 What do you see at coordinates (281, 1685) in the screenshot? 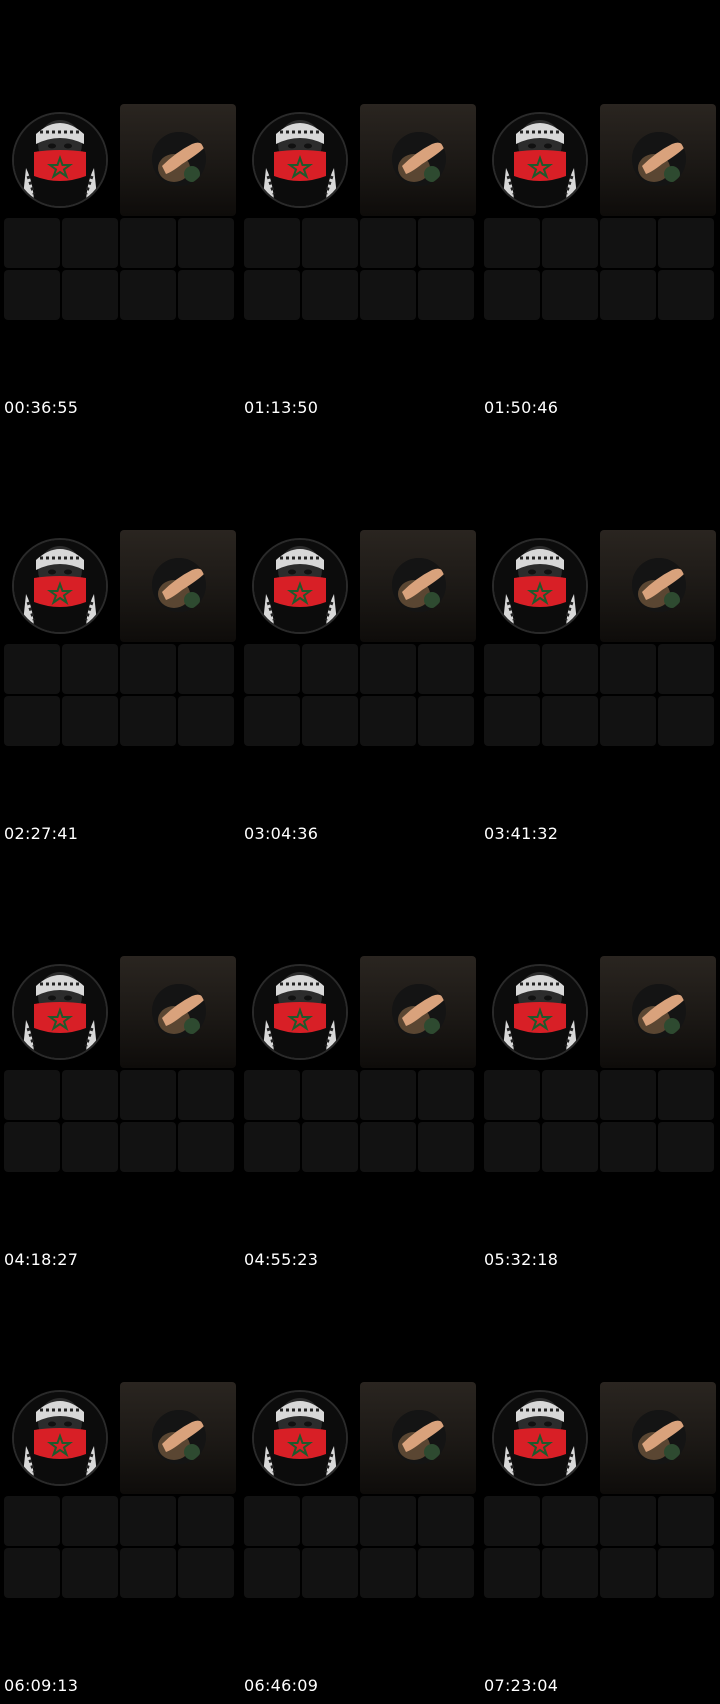
I see `frame-timestamp: 06:46:09` at bounding box center [281, 1685].